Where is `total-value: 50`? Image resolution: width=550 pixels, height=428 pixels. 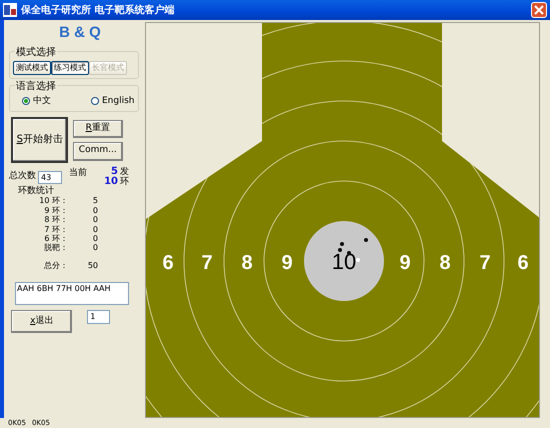
total-value: 50 is located at coordinates (92, 265).